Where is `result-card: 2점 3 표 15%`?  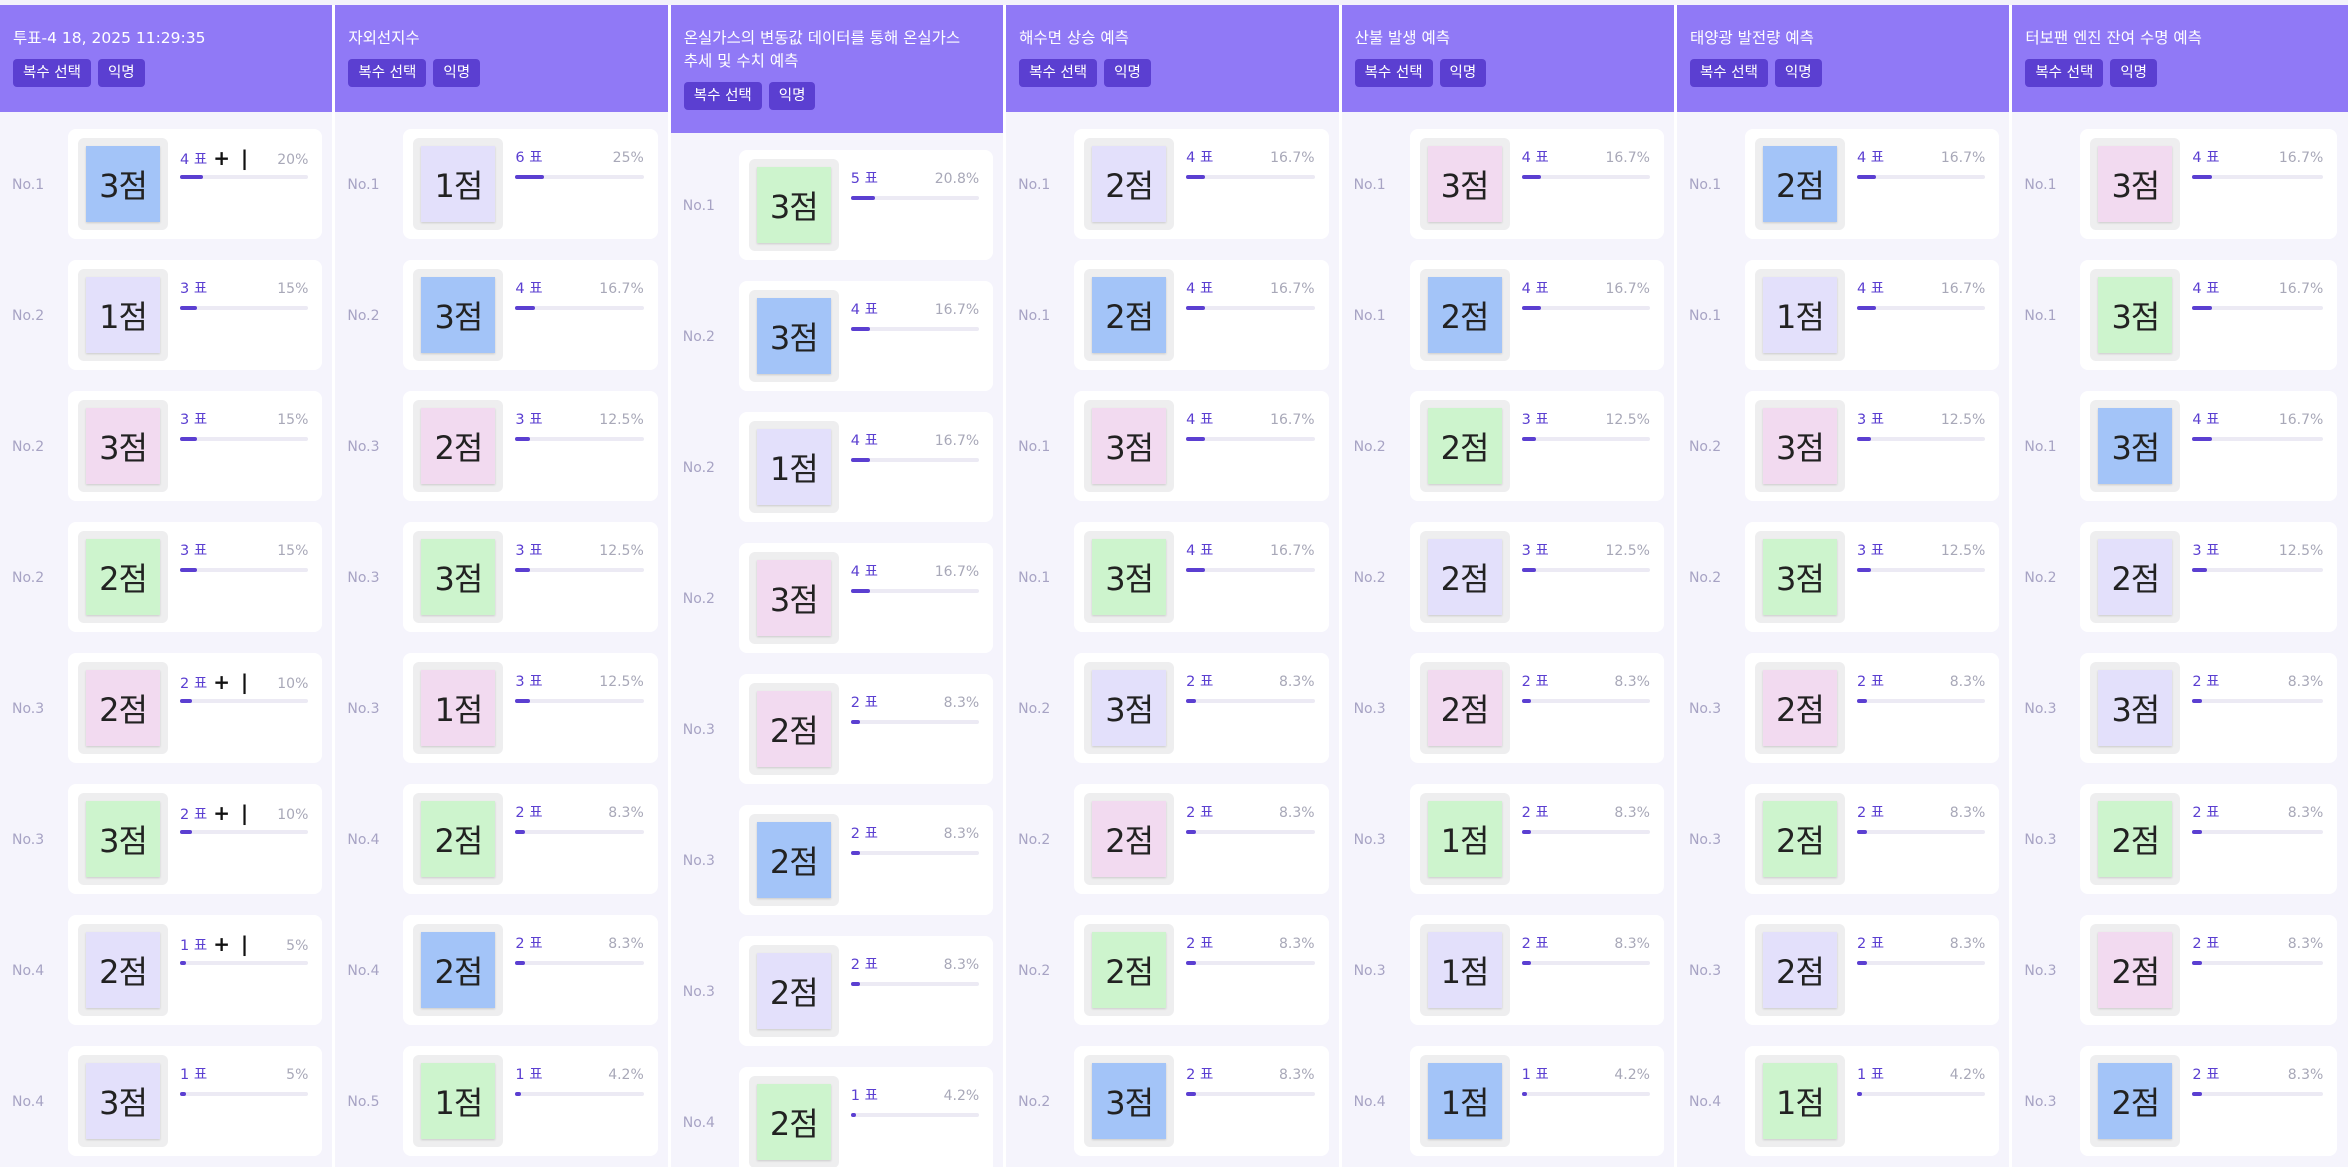
result-card: 2점 3 표 15% is located at coordinates (195, 577).